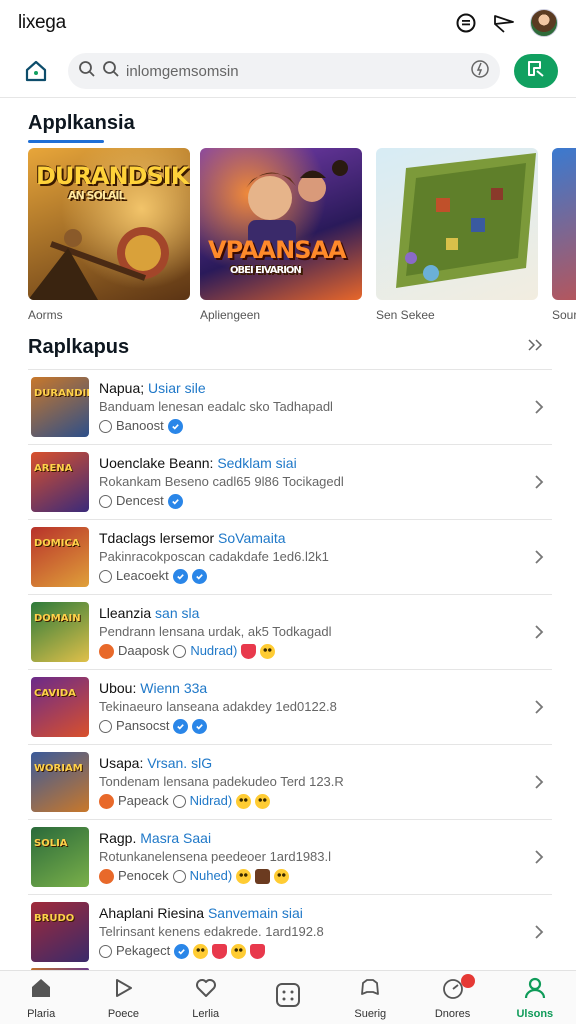 The height and width of the screenshot is (1024, 576). What do you see at coordinates (564, 315) in the screenshot?
I see `featured-card-caption: Sour` at bounding box center [564, 315].